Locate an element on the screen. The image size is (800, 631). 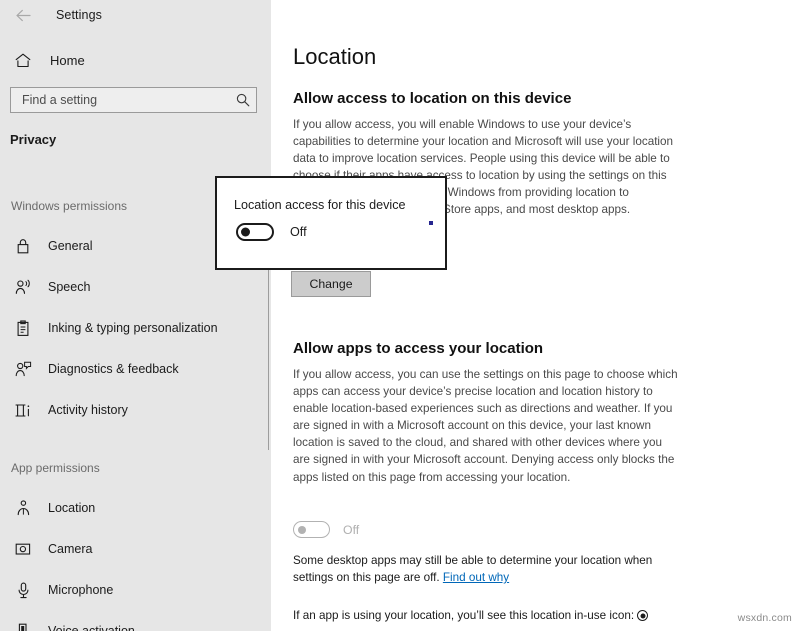
search-input is located at coordinates (120, 100).